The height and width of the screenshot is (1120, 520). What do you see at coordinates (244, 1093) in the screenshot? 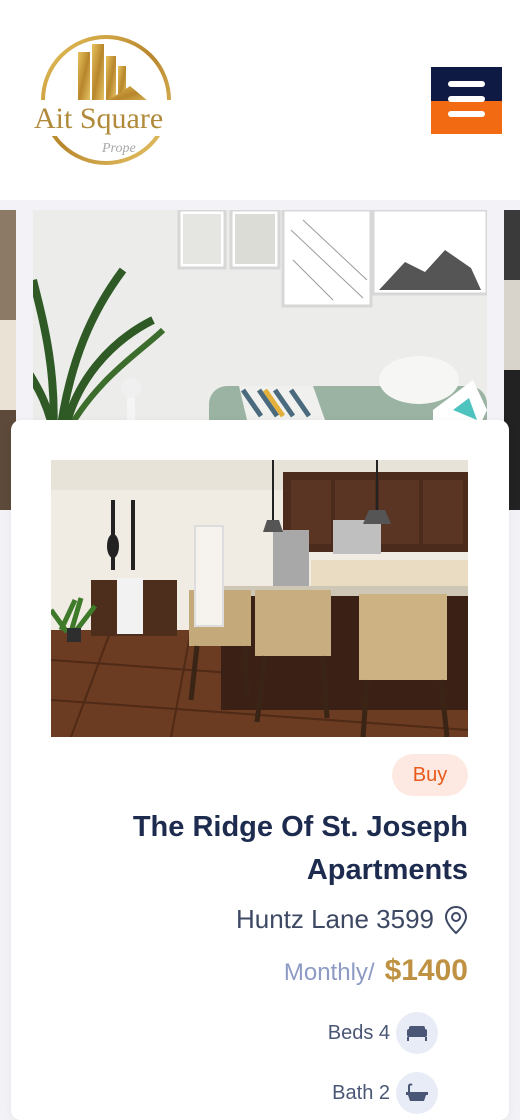
I see `bath-row: Bath 2` at bounding box center [244, 1093].